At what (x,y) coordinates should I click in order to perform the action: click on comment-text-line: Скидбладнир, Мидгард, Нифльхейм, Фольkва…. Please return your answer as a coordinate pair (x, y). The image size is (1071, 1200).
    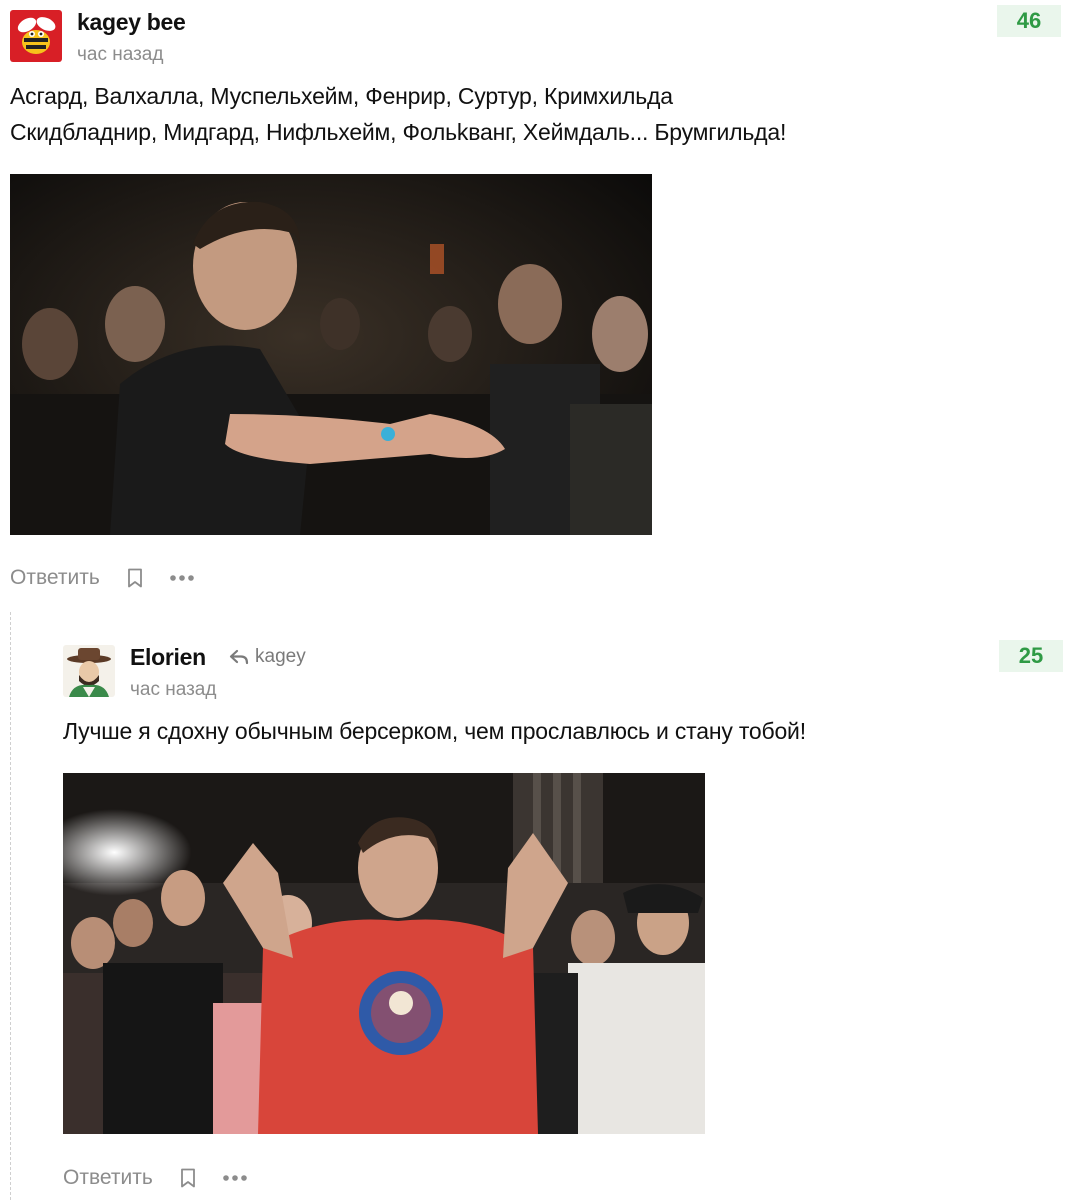
    Looking at the image, I should click on (398, 132).